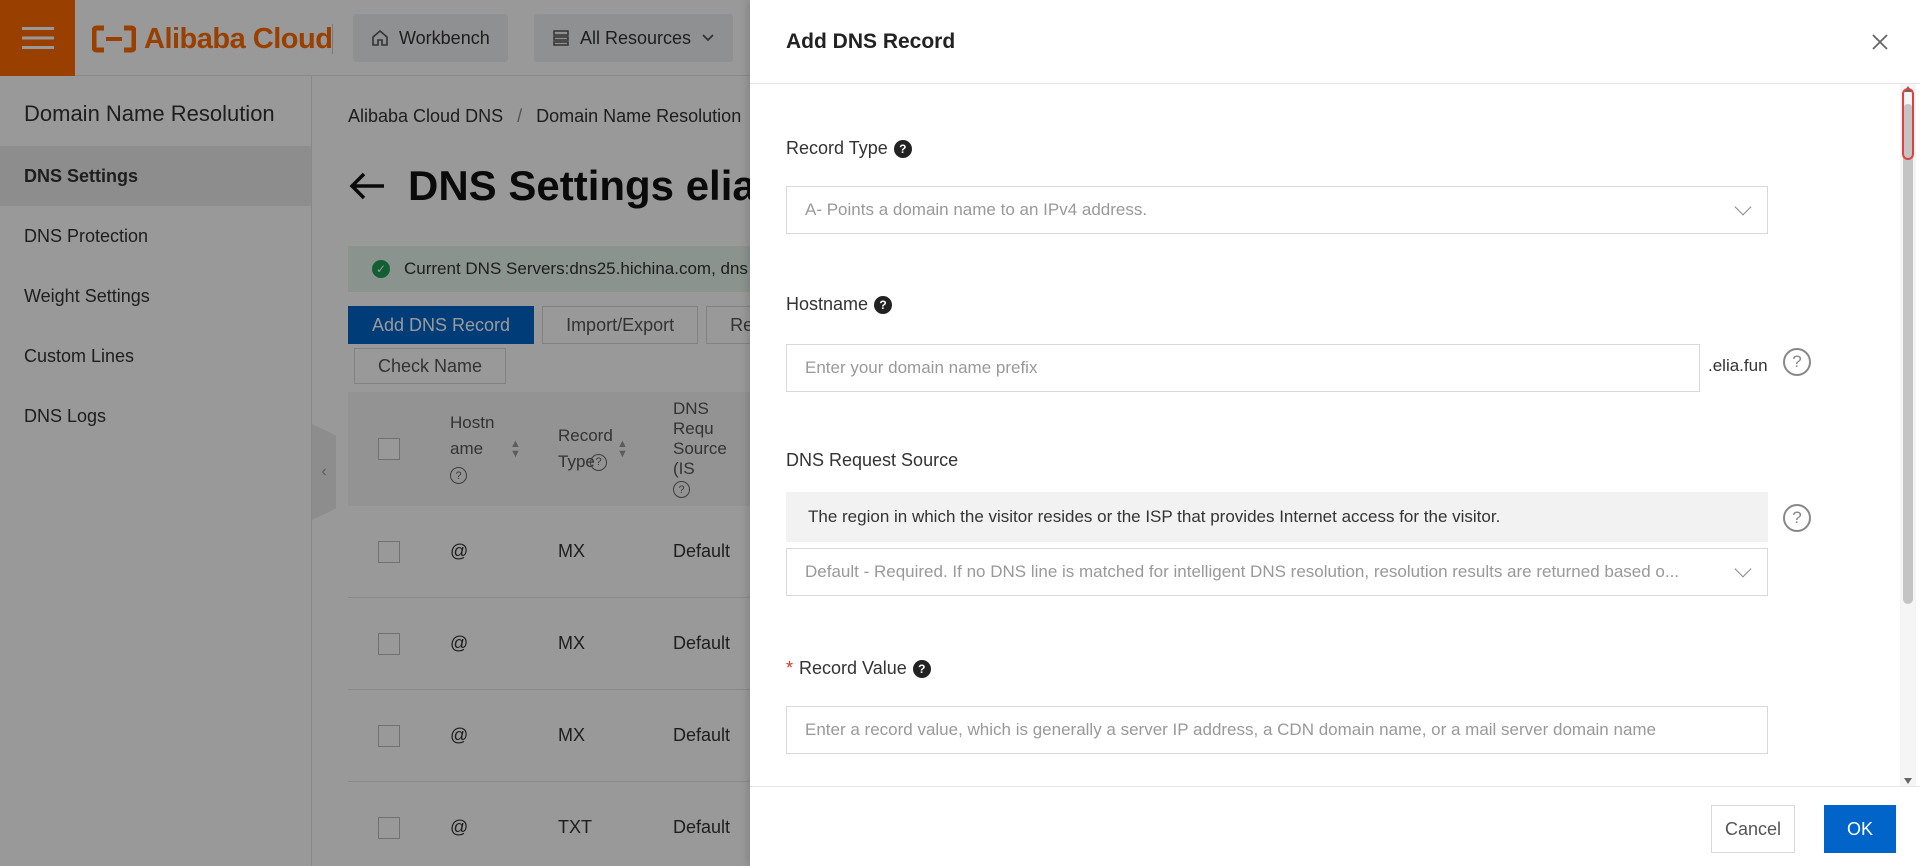  Describe the element at coordinates (1753, 829) in the screenshot. I see `cancel-button: Cancel` at that location.